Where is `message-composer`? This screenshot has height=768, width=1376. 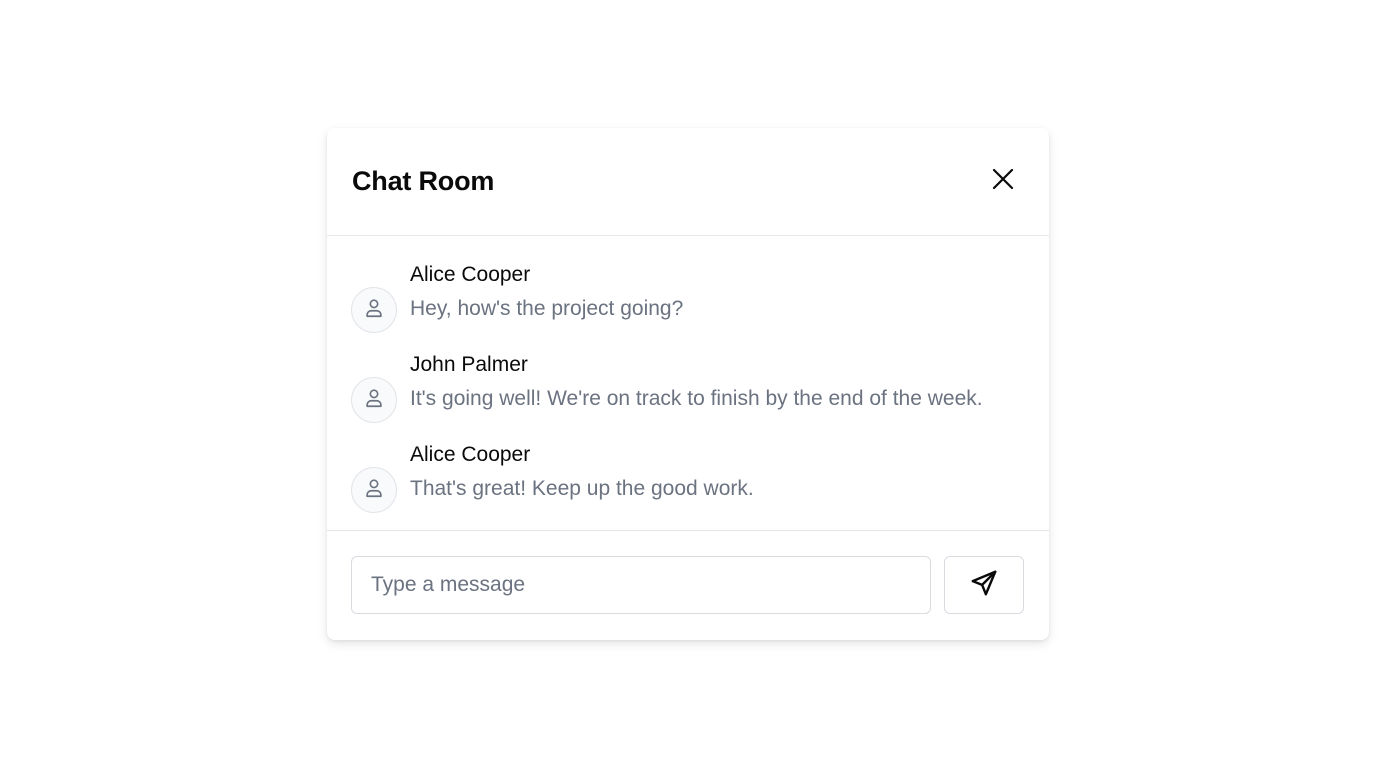
message-composer is located at coordinates (688, 585).